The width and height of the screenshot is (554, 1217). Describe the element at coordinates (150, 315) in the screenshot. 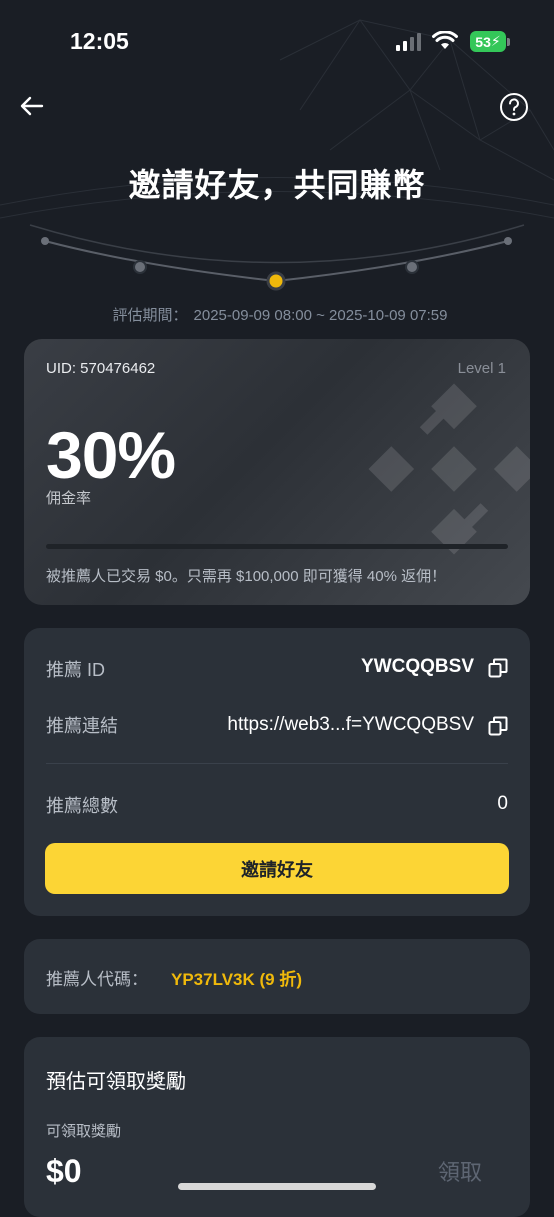

I see `period-label: 評估期間：` at that location.